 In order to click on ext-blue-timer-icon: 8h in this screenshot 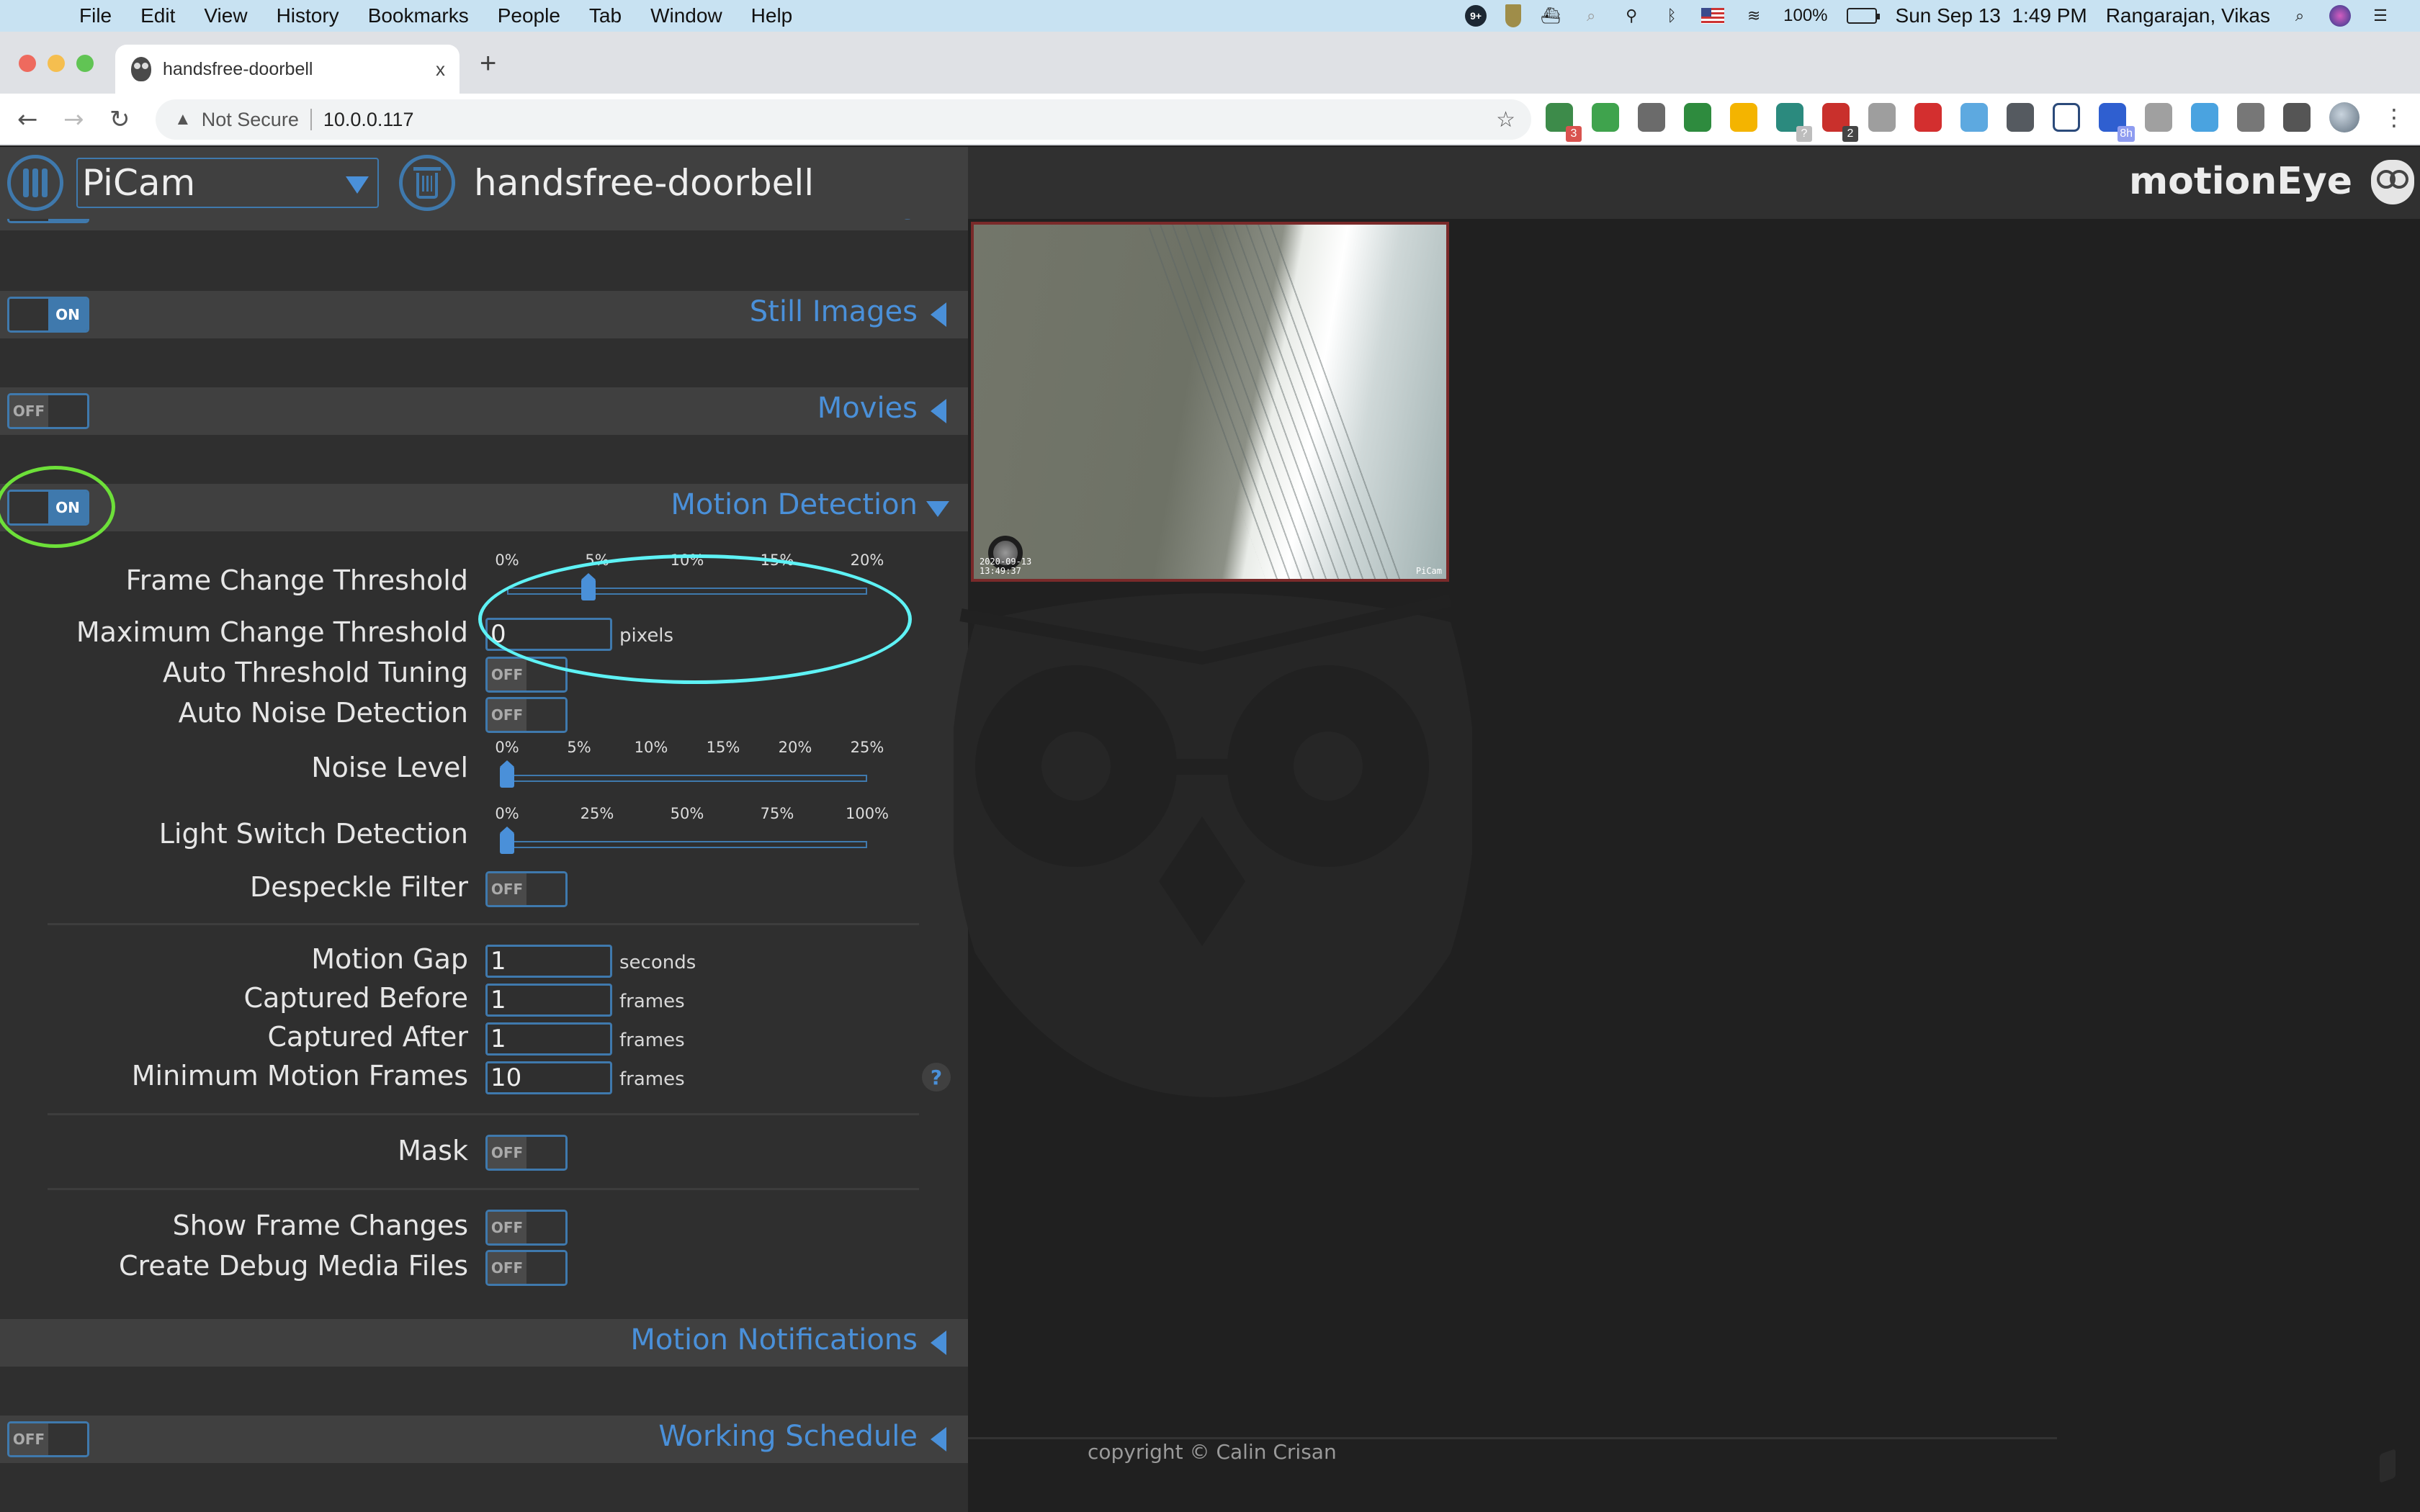, I will do `click(2117, 122)`.